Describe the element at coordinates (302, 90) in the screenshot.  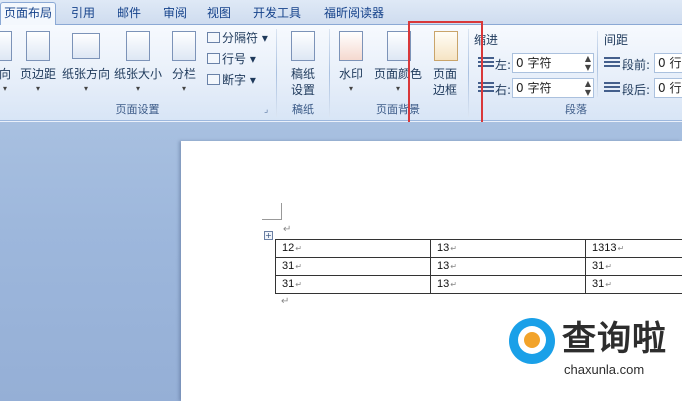
I see `manuscript-label-line2: 设置` at that location.